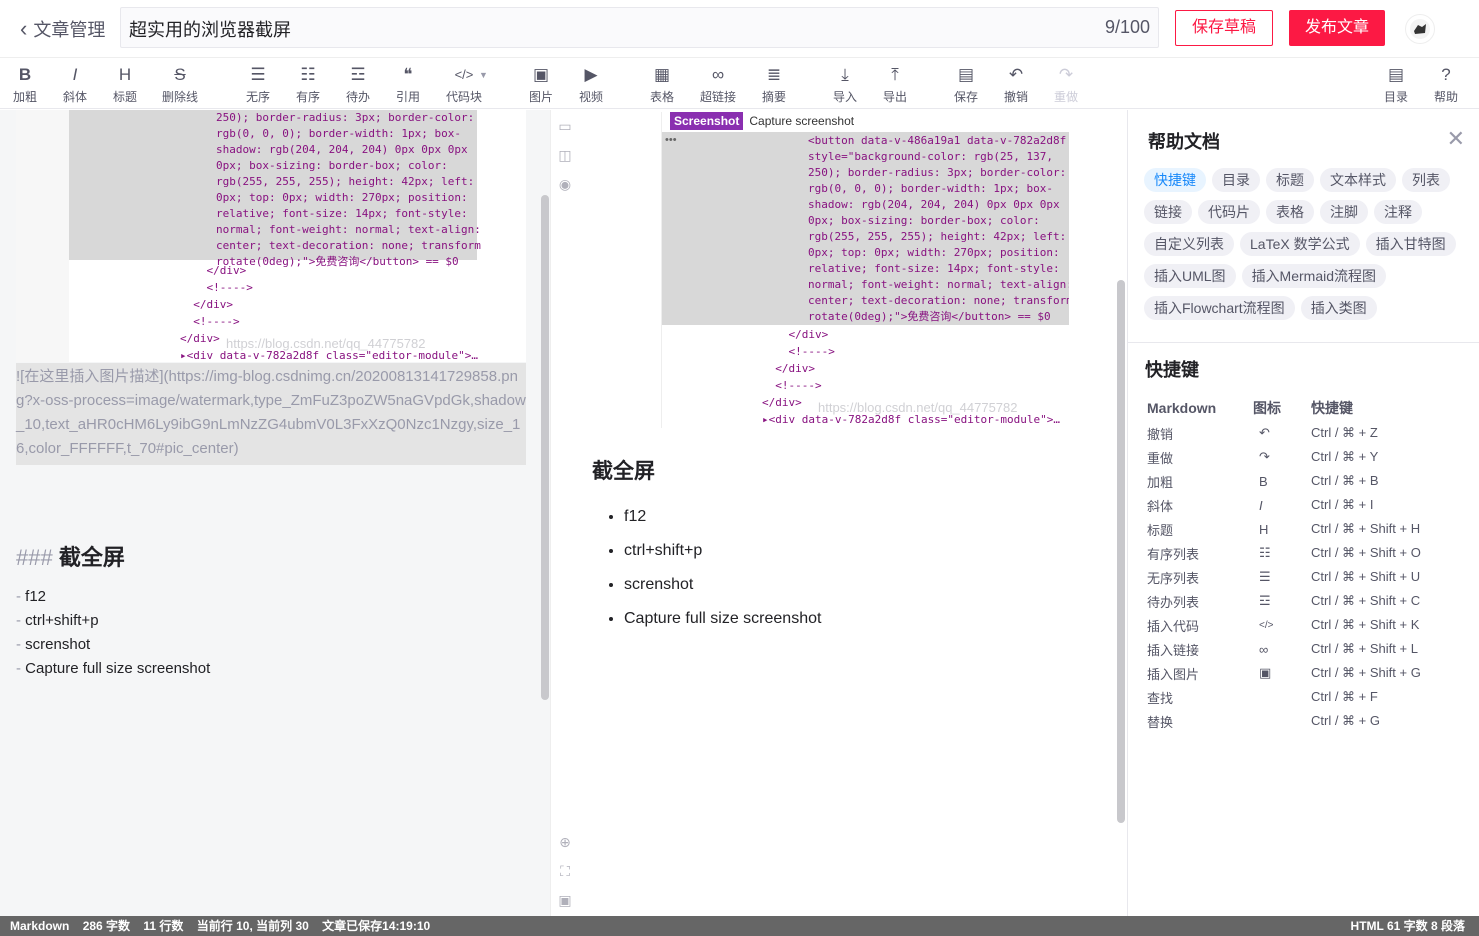 The height and width of the screenshot is (936, 1479). I want to click on status-right: HTML 61 字数 8 段落, so click(1407, 926).